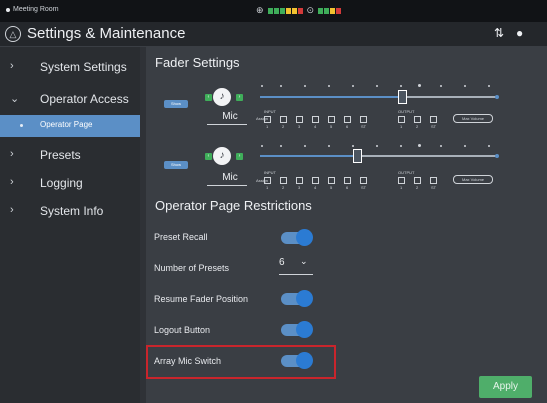 The width and height of the screenshot is (547, 403). What do you see at coordinates (106, 33) in the screenshot?
I see `page-title: Settings & Maintenance` at bounding box center [106, 33].